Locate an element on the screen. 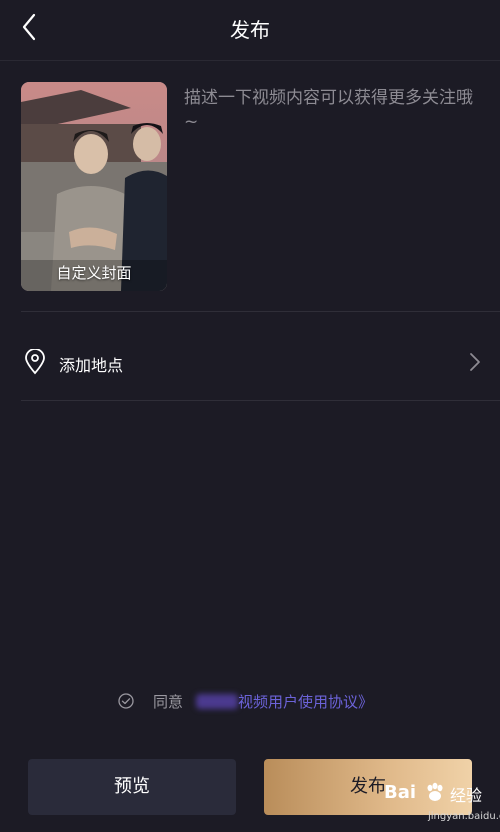 The height and width of the screenshot is (832, 500). top-bar: 发布 is located at coordinates (250, 28).